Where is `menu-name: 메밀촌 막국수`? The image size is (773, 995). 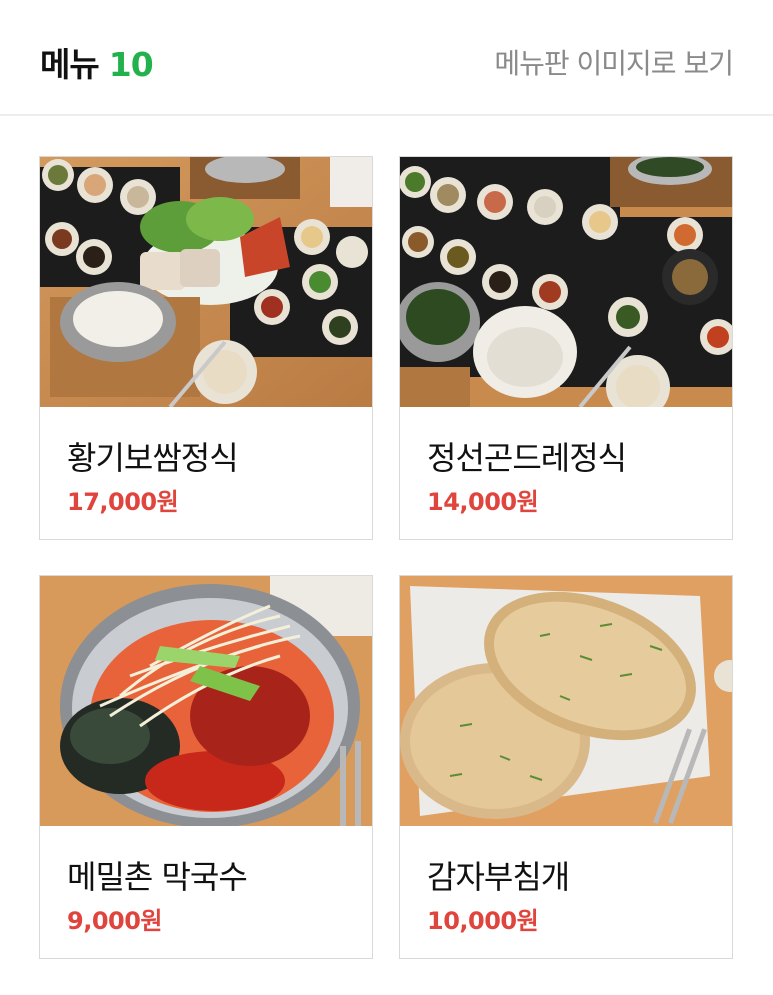 menu-name: 메밀촌 막국수 is located at coordinates (157, 877).